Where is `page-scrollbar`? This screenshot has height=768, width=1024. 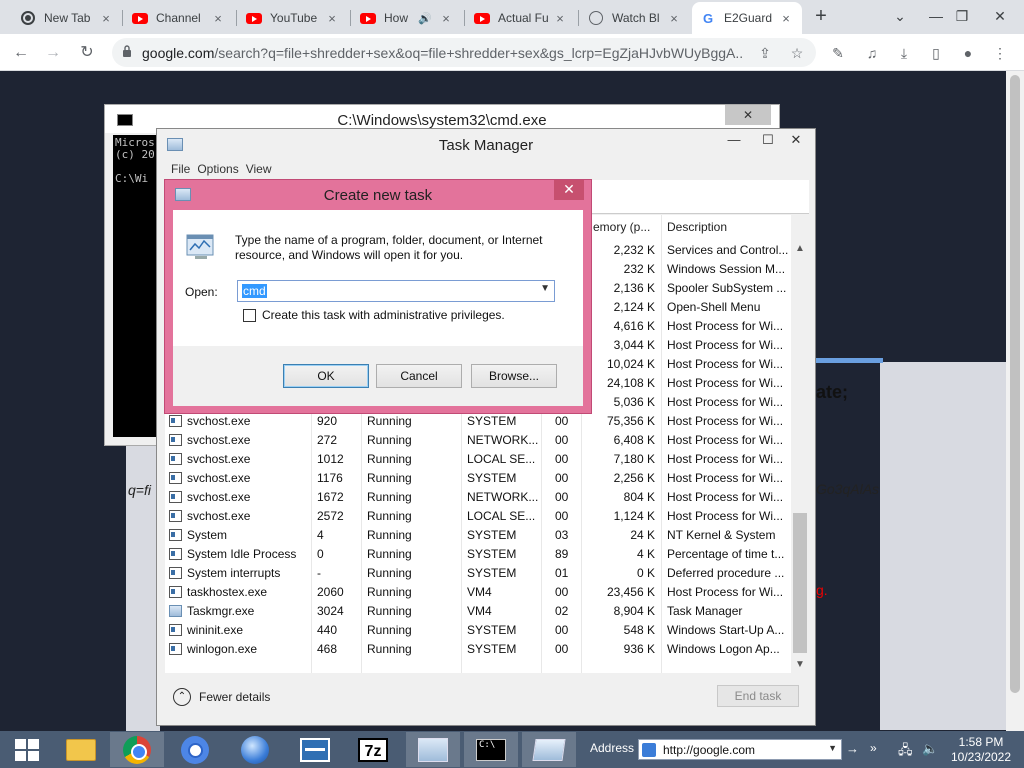 page-scrollbar is located at coordinates (1015, 401).